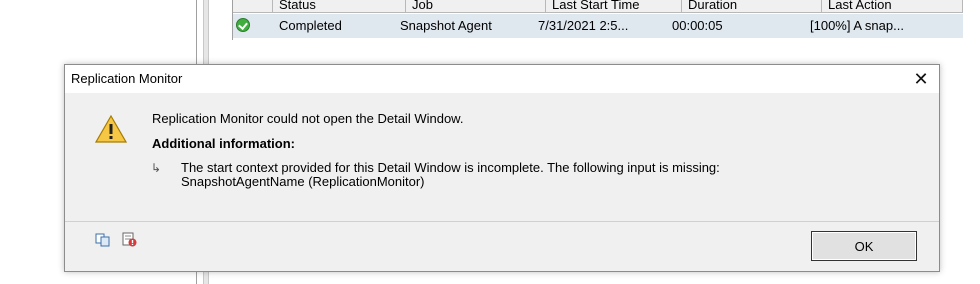 The height and width of the screenshot is (284, 980). Describe the element at coordinates (697, 25) in the screenshot. I see `cell-duration: 00:00:05` at that location.